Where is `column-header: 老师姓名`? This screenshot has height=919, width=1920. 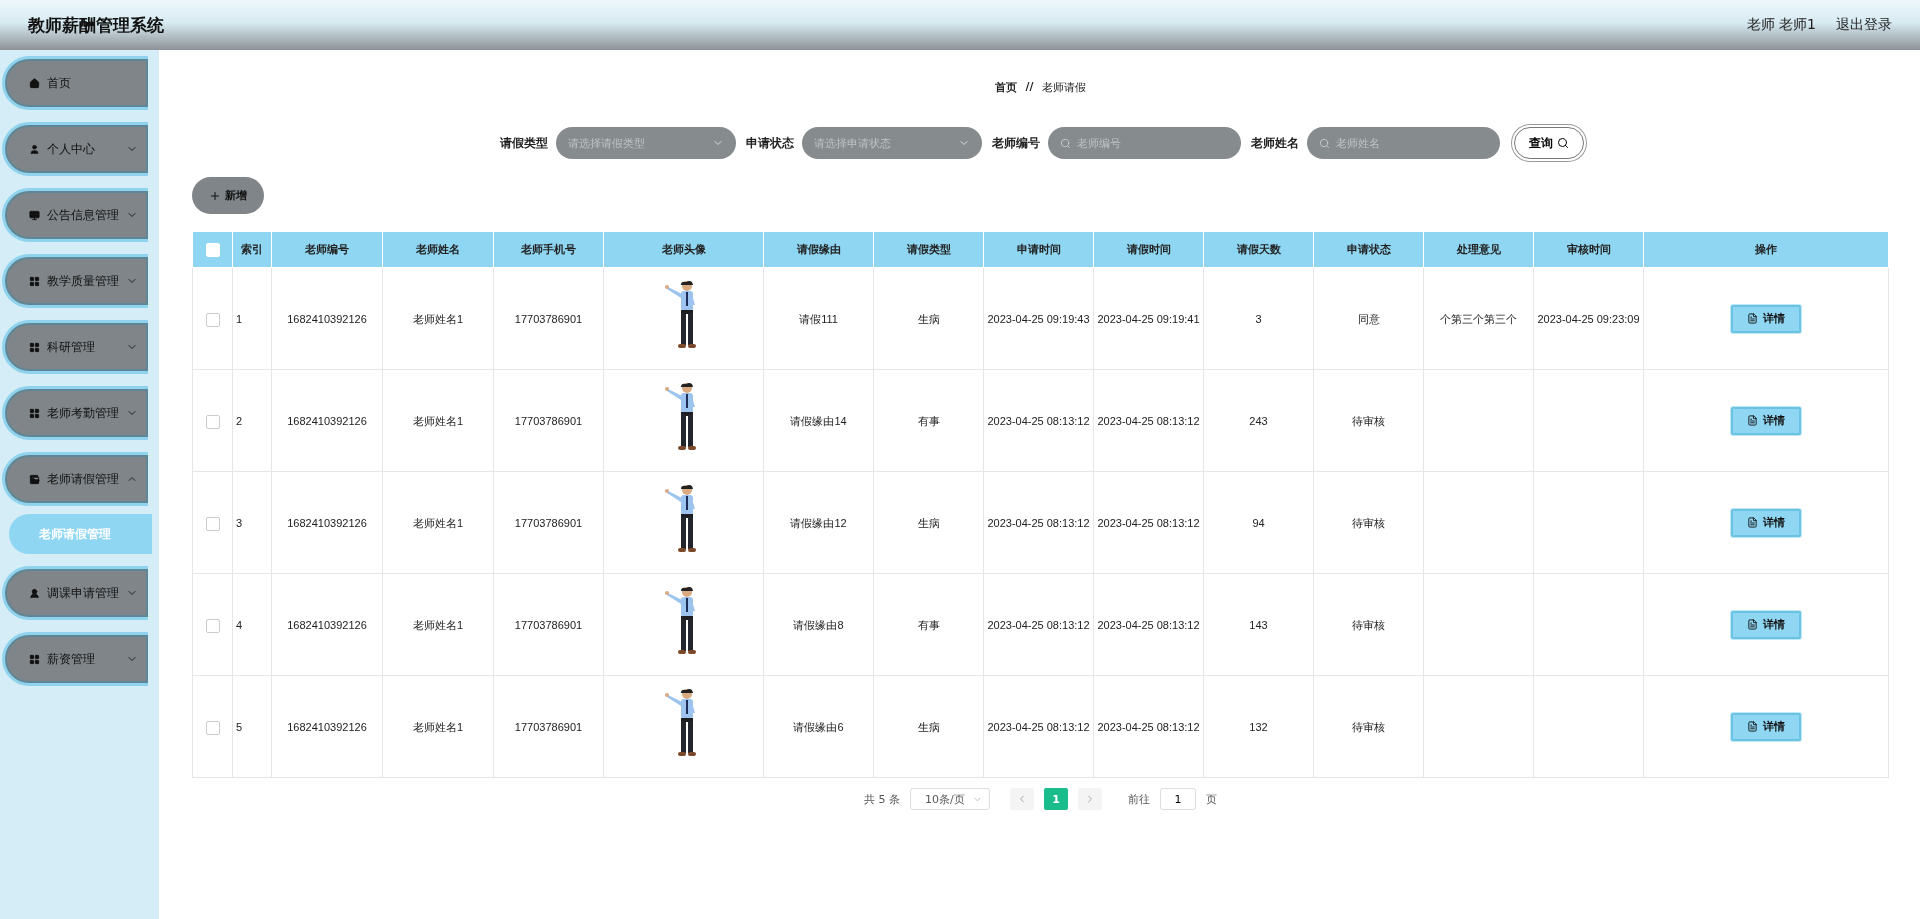
column-header: 老师姓名 is located at coordinates (438, 249).